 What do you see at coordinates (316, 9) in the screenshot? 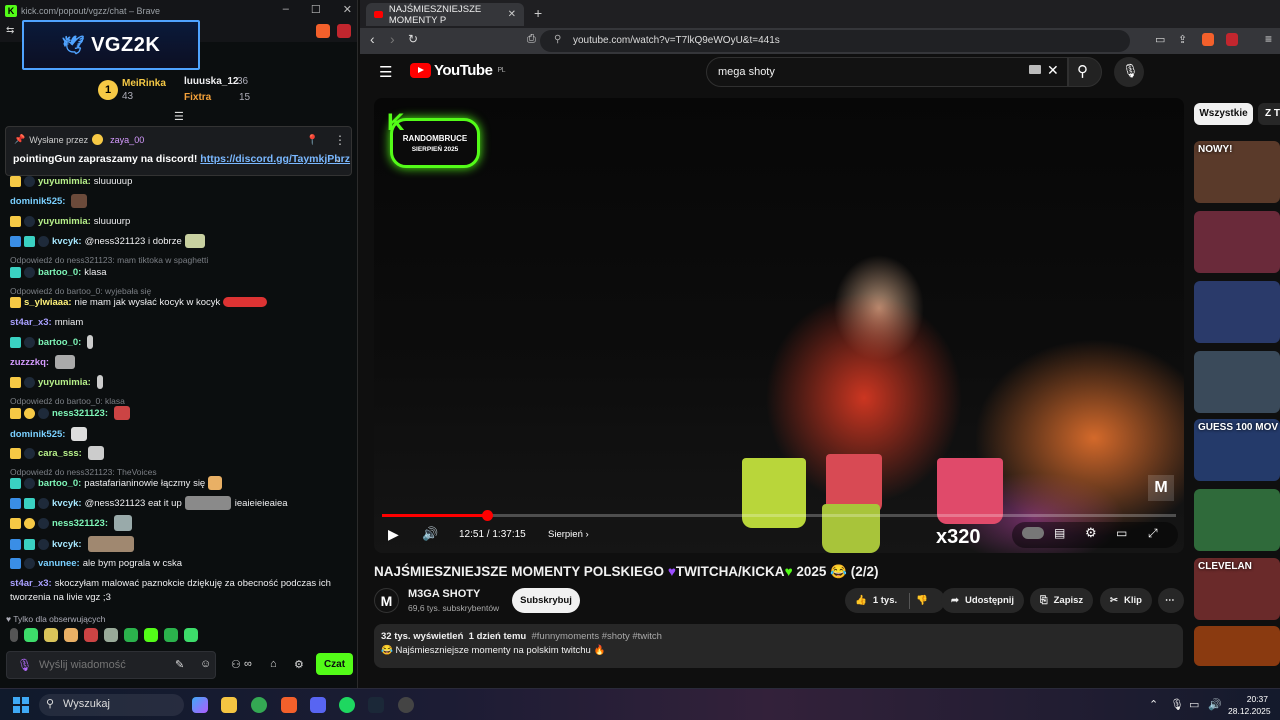
I see `maximize-icon: ☐` at bounding box center [316, 9].